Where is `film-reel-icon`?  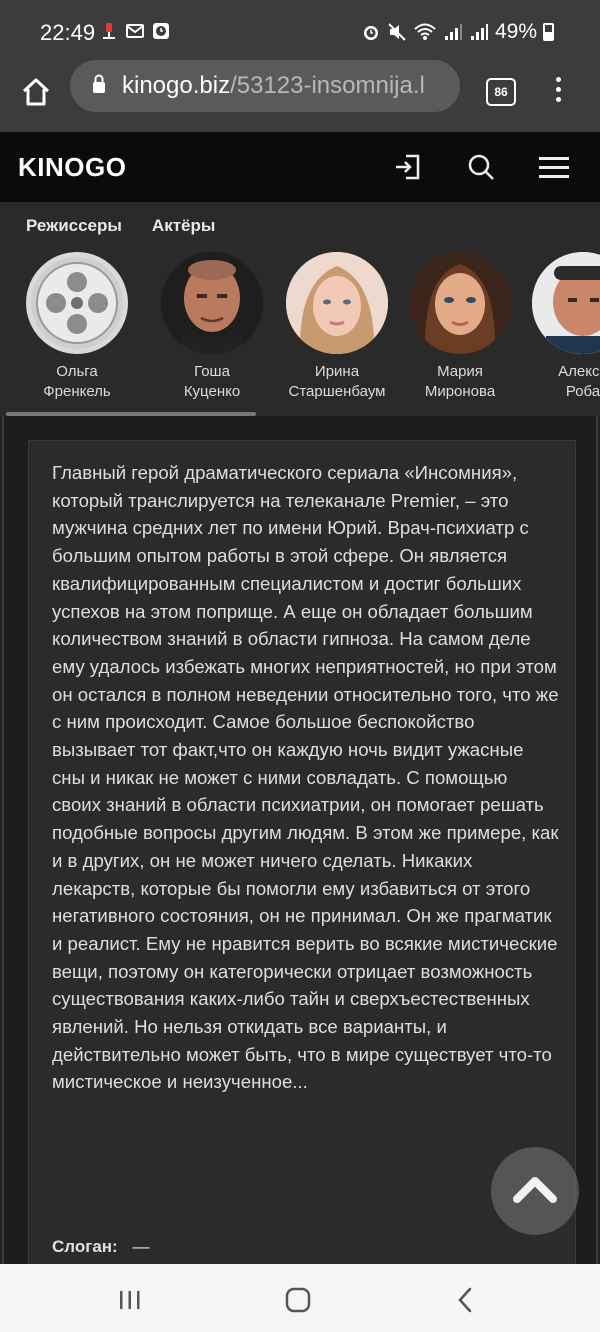
film-reel-icon is located at coordinates (77, 303).